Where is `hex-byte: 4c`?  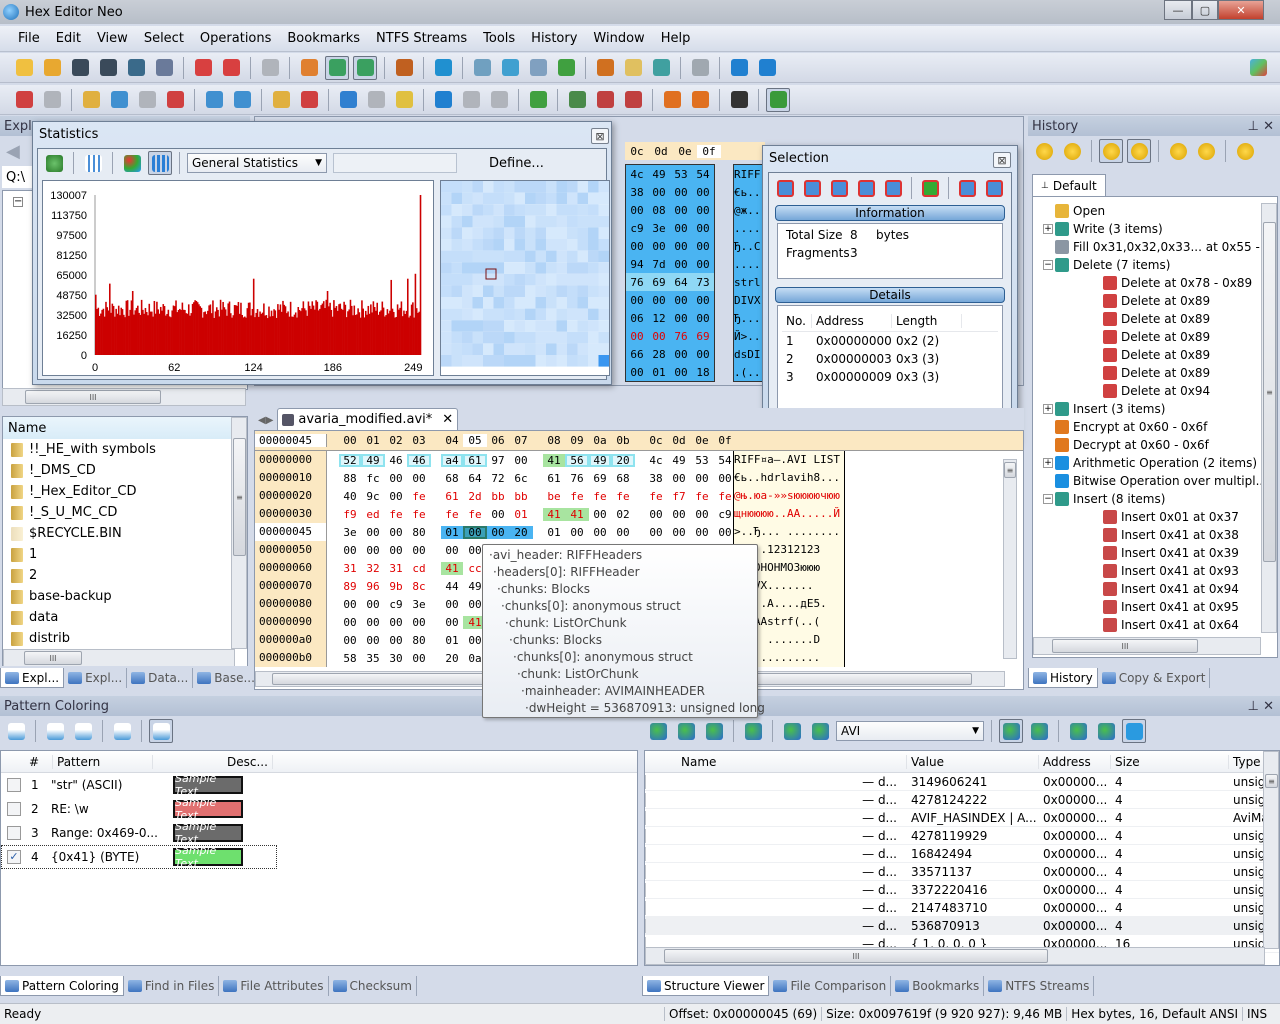 hex-byte: 4c is located at coordinates (637, 174).